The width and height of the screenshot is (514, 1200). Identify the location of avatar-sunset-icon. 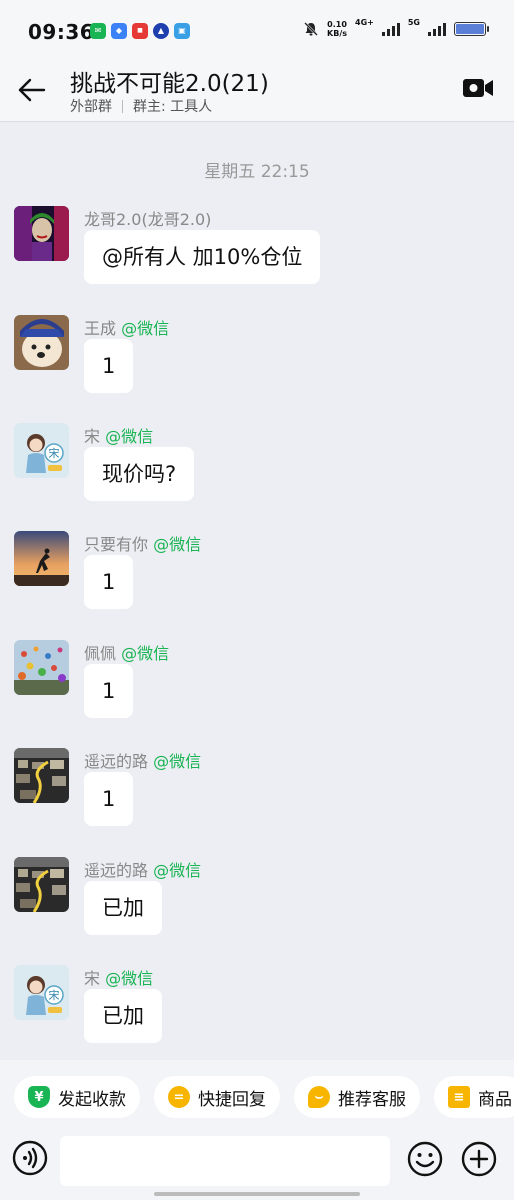
(41, 558).